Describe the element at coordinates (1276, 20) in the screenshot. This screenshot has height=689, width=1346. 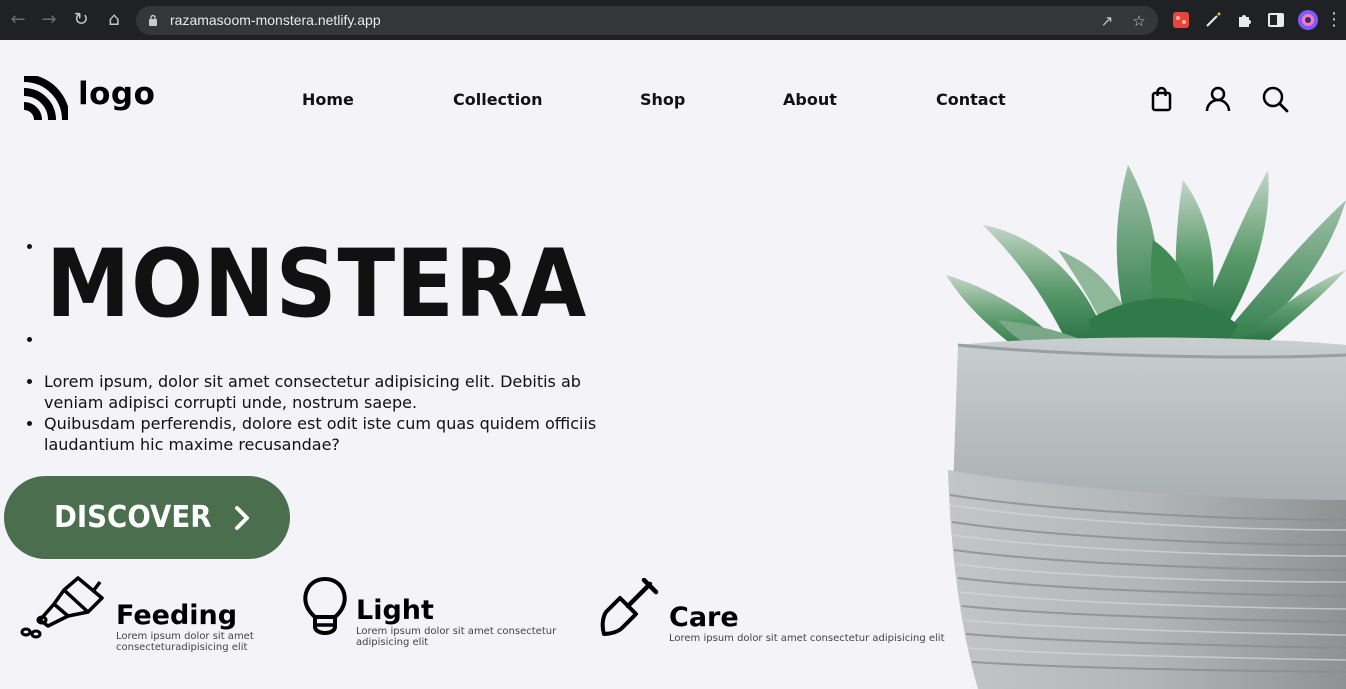
I see `sidebar-icon` at that location.